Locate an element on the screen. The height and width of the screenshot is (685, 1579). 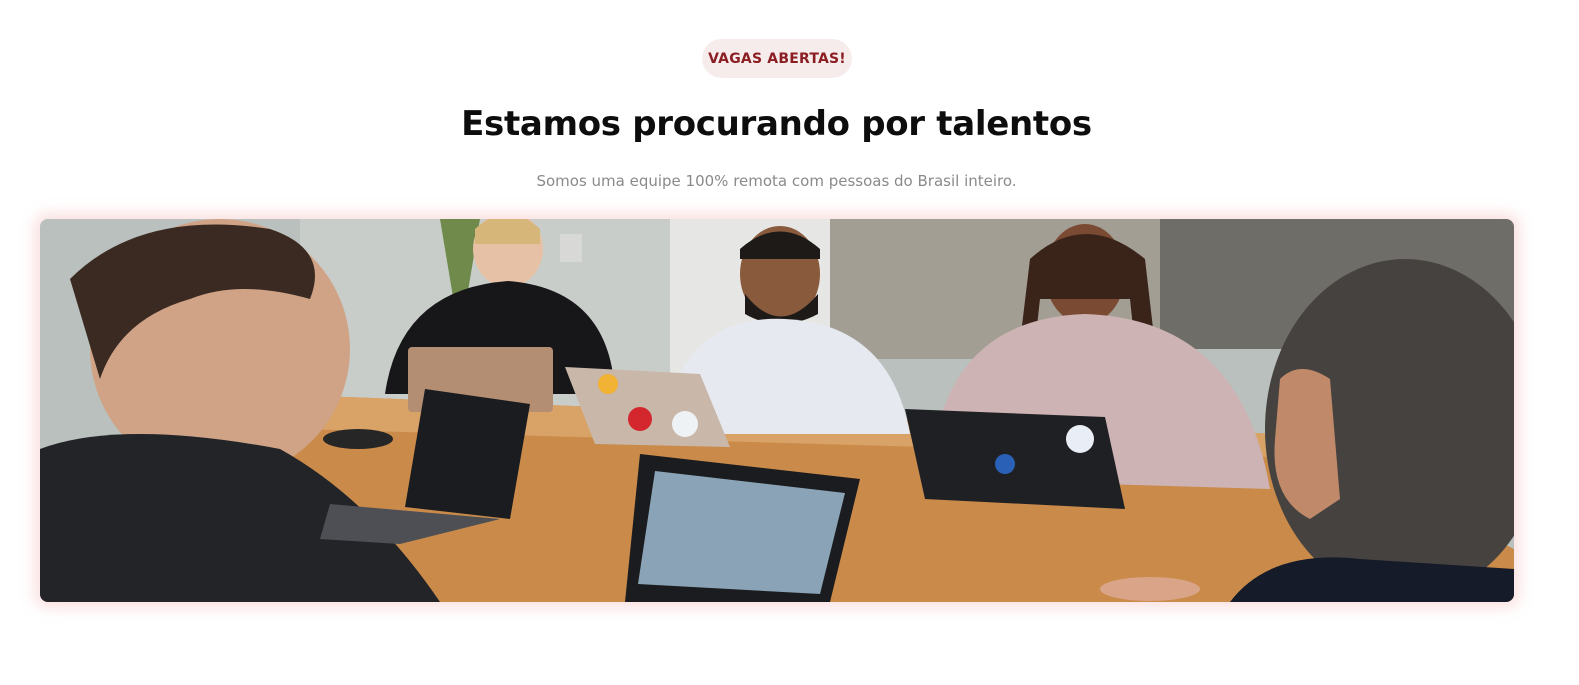
open-positions-badge: VAGAS ABERTAS! is located at coordinates (777, 58).